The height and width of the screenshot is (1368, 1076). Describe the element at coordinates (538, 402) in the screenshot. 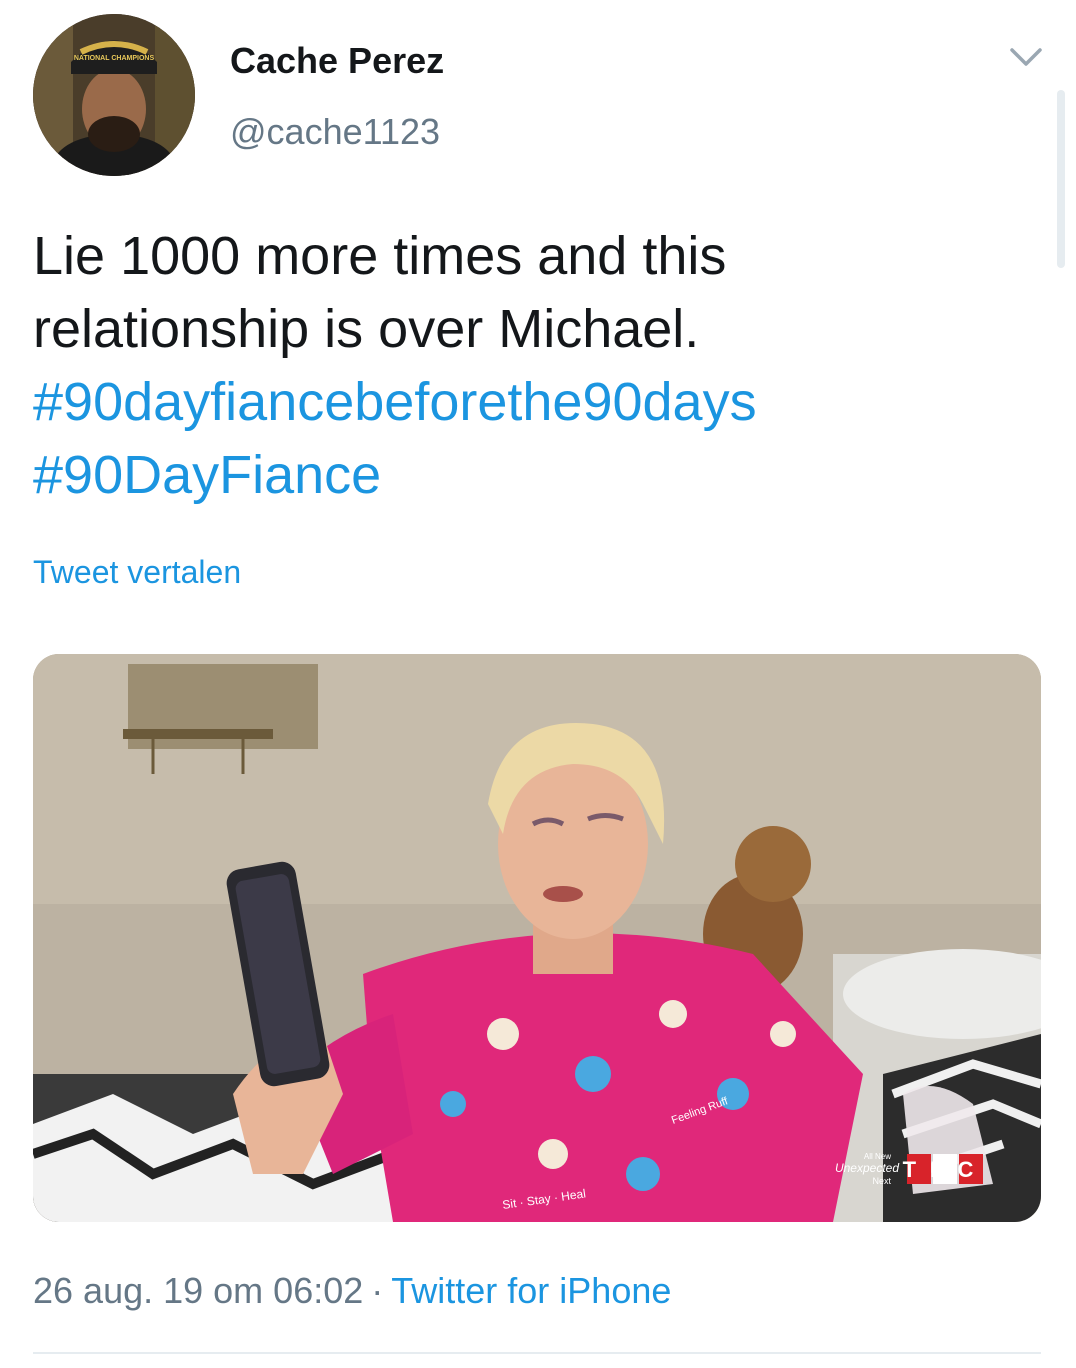

I see `hashtag-link: #90dayfiancebeforethe90days` at that location.